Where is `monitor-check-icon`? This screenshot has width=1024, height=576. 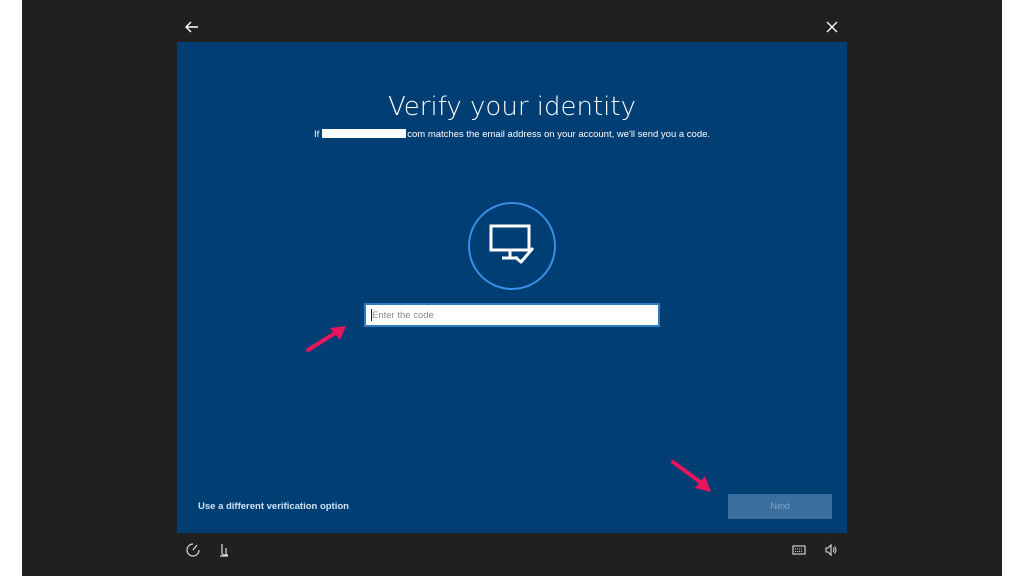
monitor-check-icon is located at coordinates (512, 246).